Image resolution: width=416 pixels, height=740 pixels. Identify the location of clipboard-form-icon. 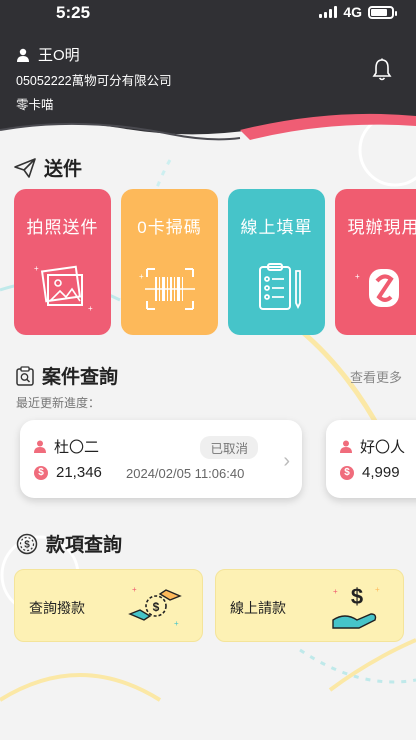
(279, 286).